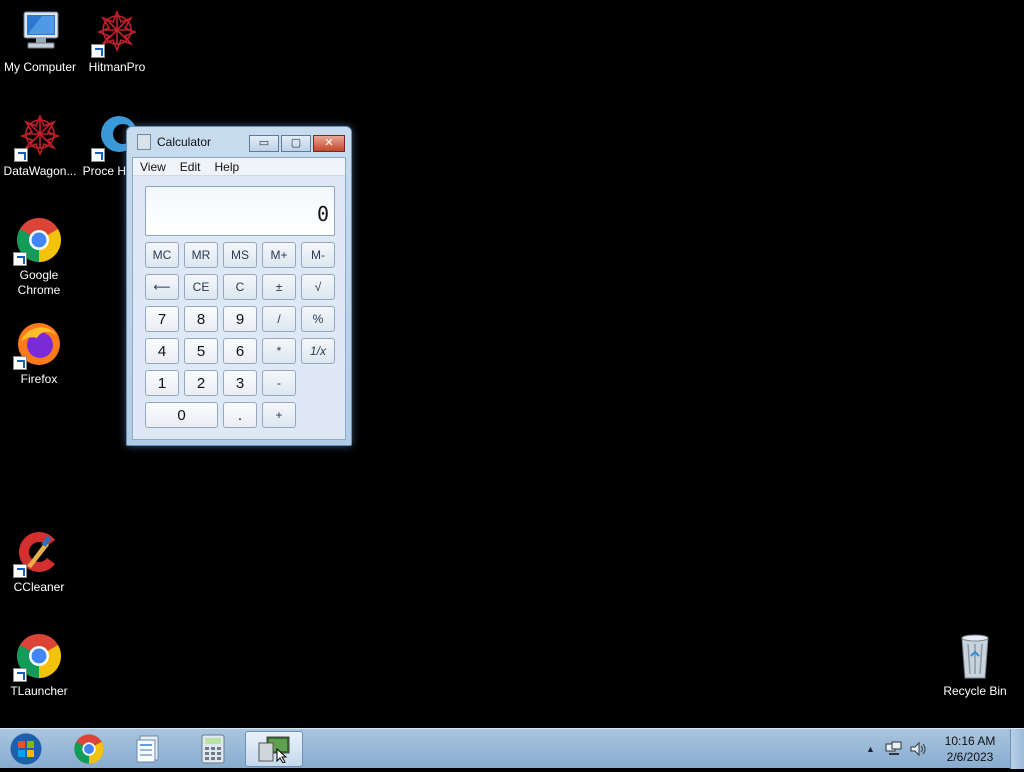  Describe the element at coordinates (975, 691) in the screenshot. I see `desktop-icon-label: Recycle Bin` at that location.